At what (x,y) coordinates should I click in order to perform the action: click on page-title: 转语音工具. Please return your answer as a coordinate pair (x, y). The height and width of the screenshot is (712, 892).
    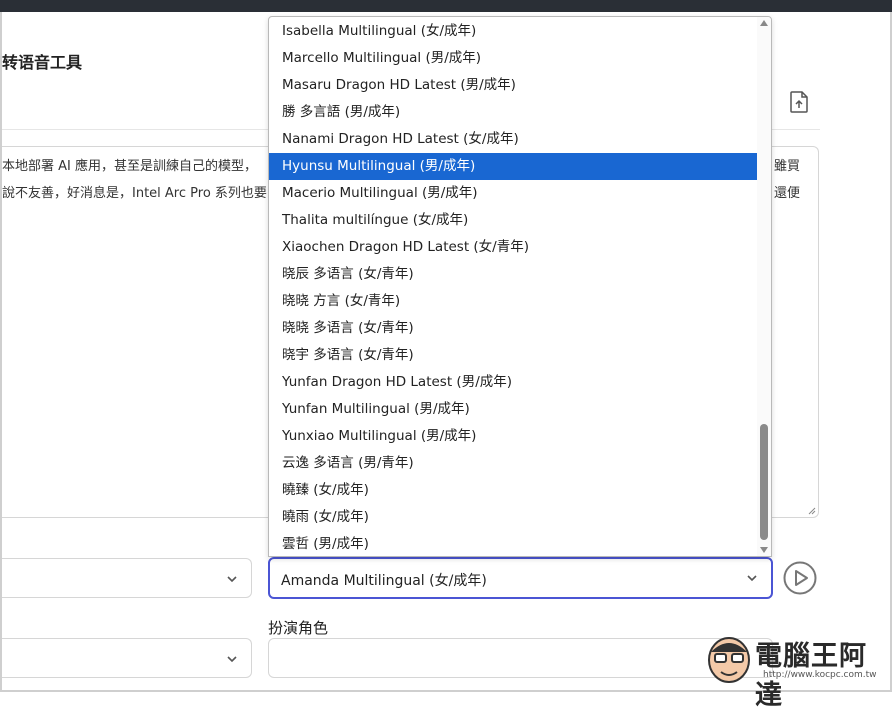
    Looking at the image, I should click on (42, 62).